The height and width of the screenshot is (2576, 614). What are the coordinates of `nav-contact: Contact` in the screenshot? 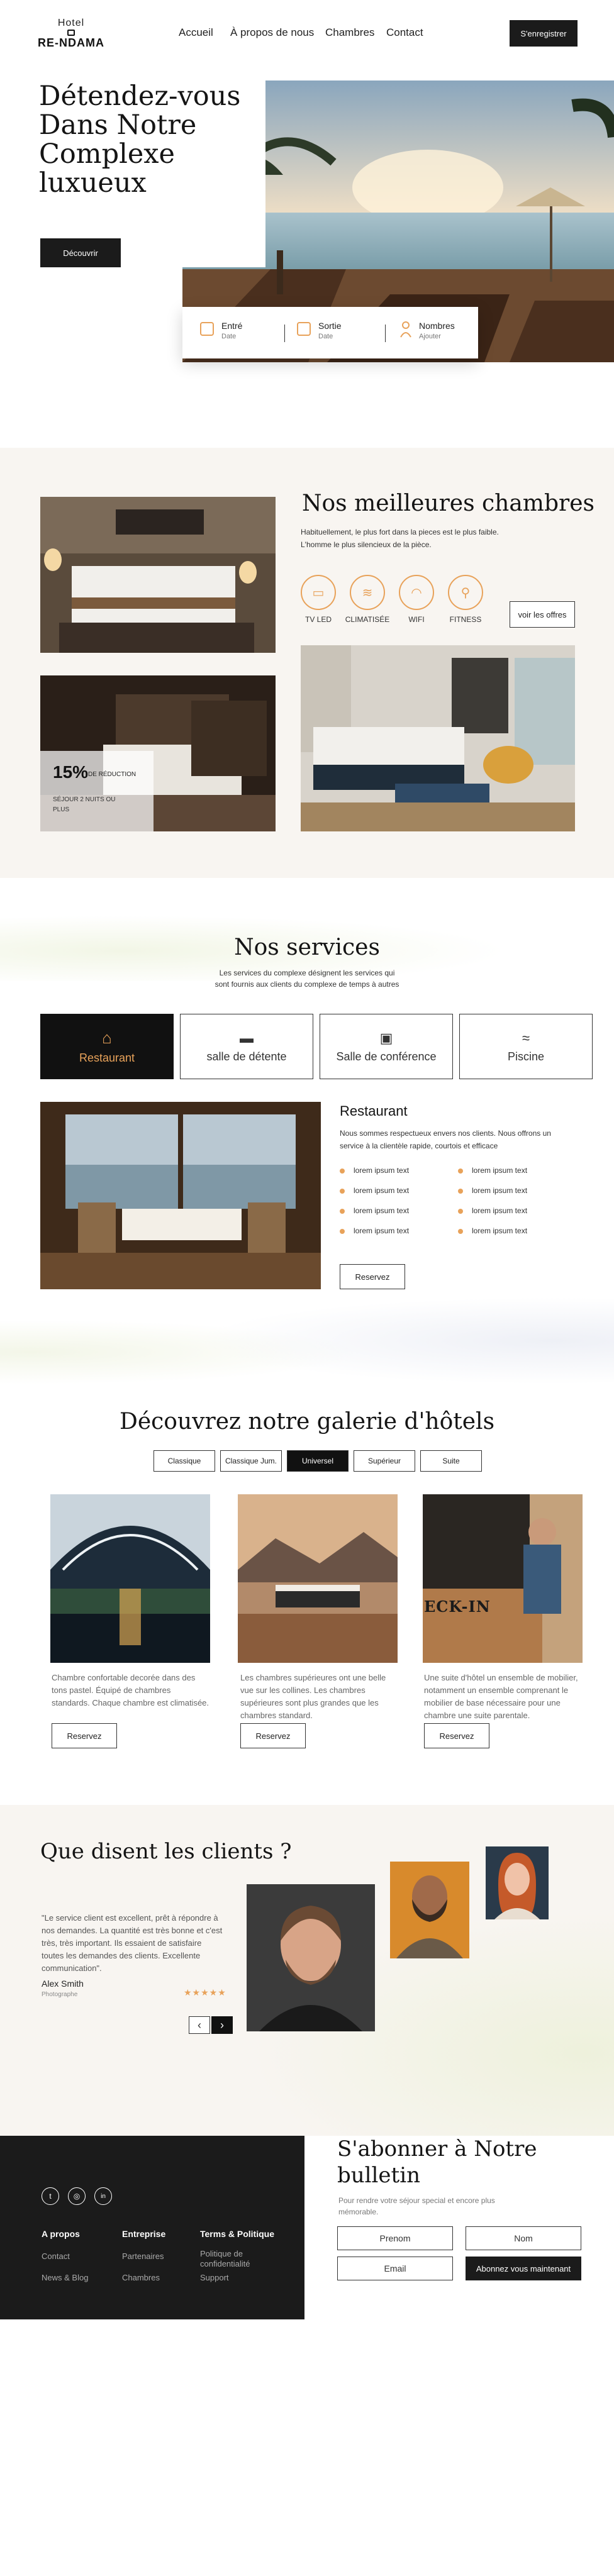 It's located at (404, 32).